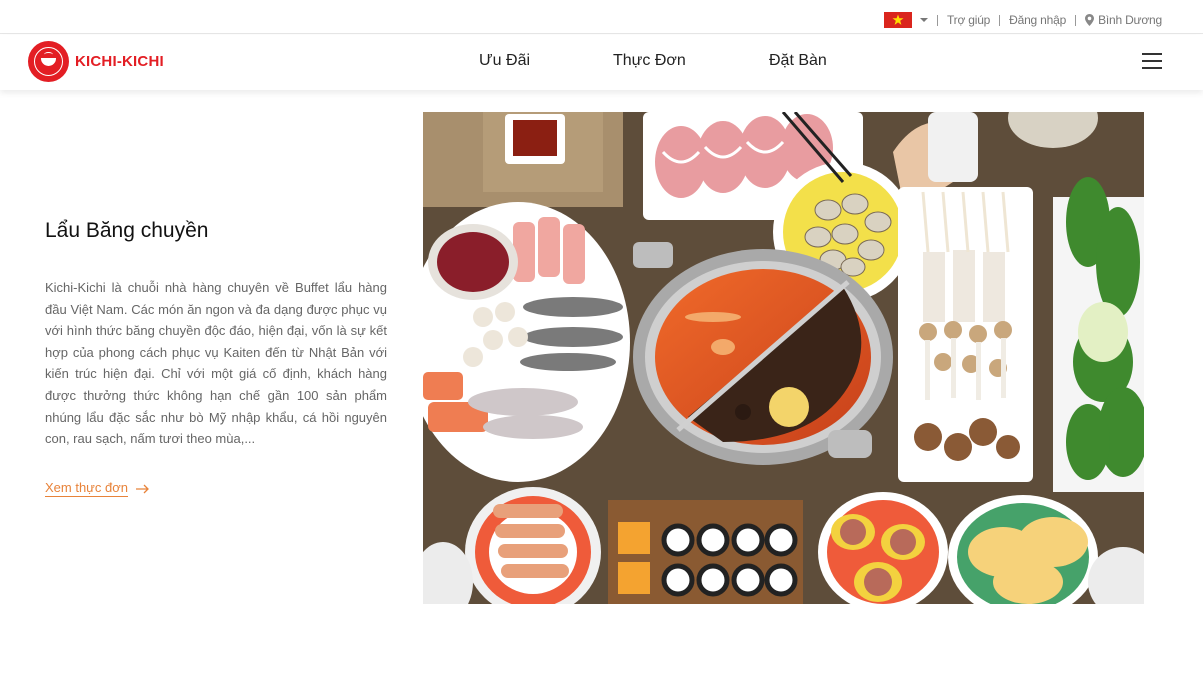 This screenshot has width=1203, height=677. What do you see at coordinates (968, 20) in the screenshot?
I see `help-link: Trợ giúp` at bounding box center [968, 20].